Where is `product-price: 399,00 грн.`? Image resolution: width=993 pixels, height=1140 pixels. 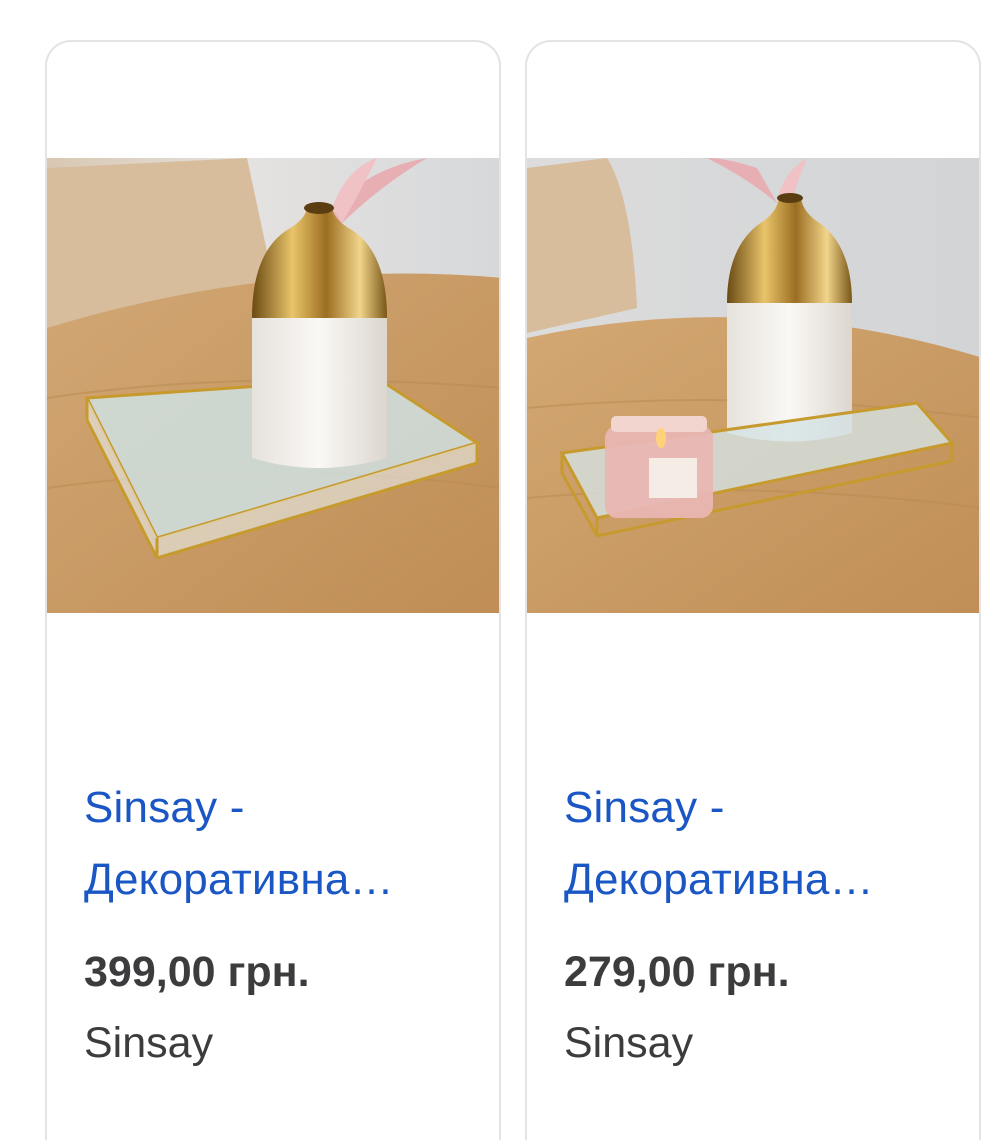
product-price: 399,00 грн. is located at coordinates (197, 972).